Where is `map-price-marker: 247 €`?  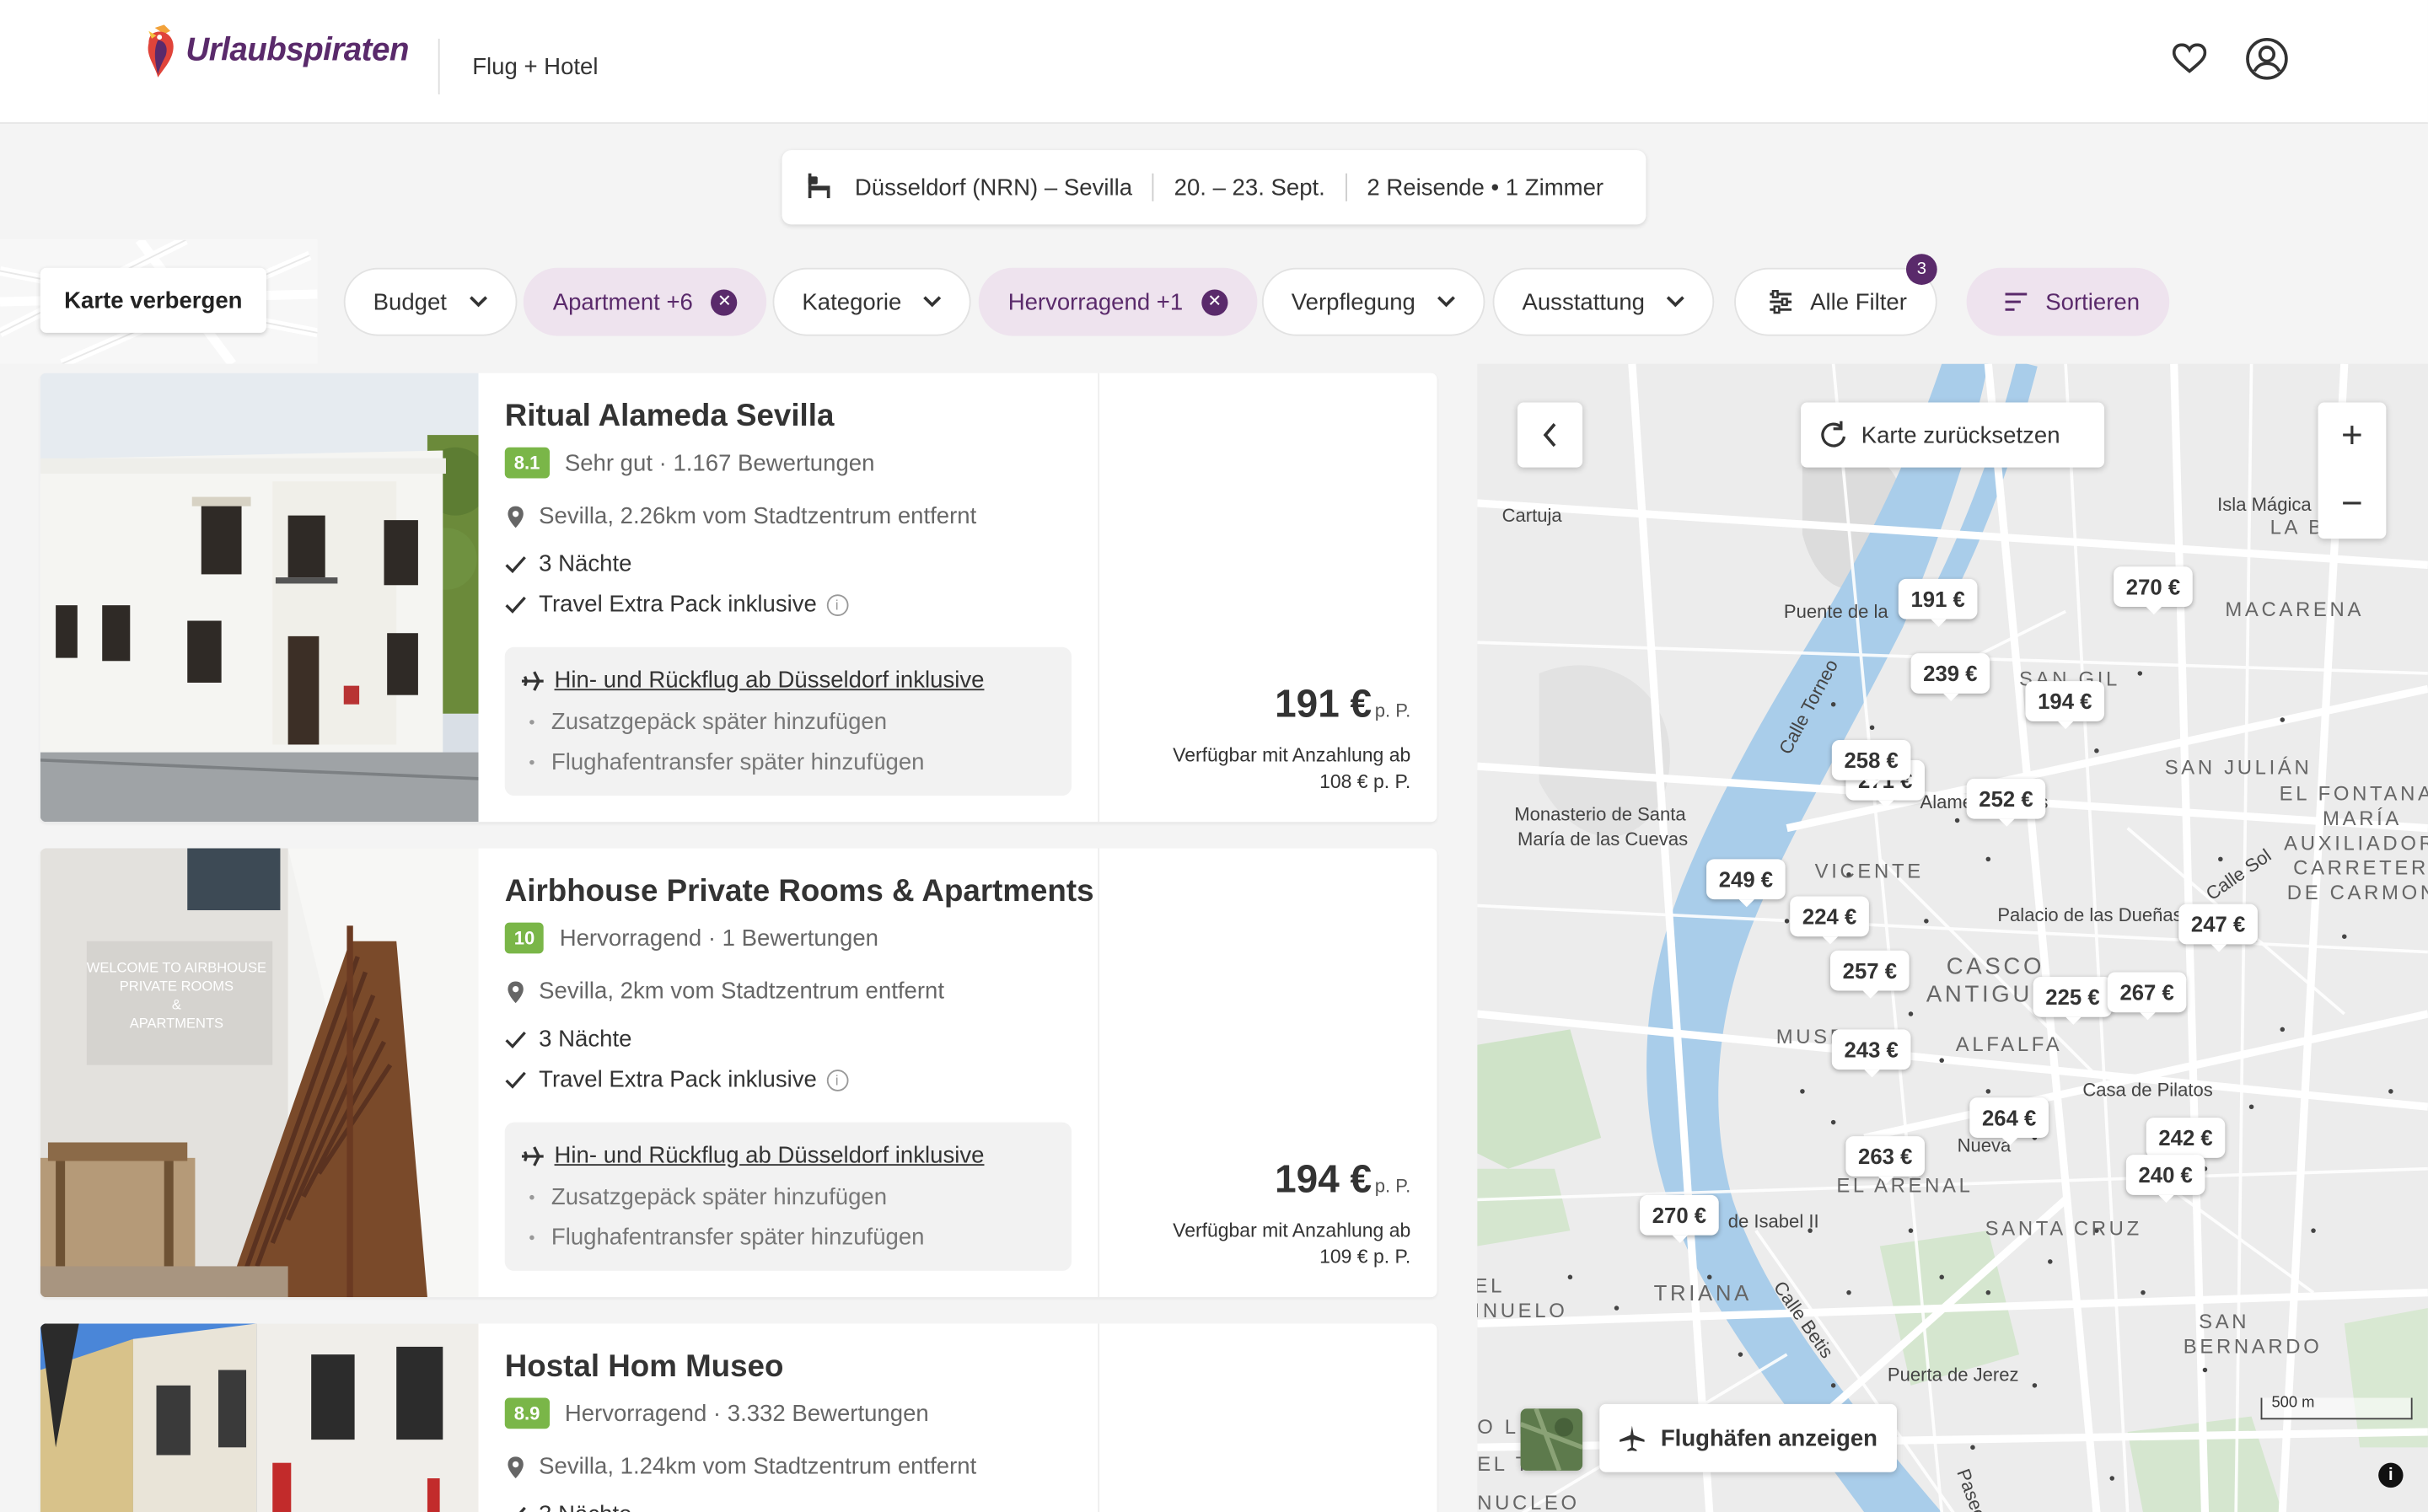
map-price-marker: 247 € is located at coordinates (2218, 927).